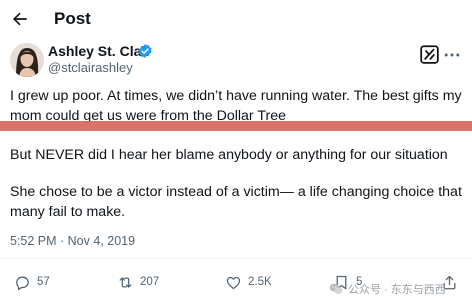 The height and width of the screenshot is (307, 472). Describe the element at coordinates (27, 60) in the screenshot. I see `avatar` at that location.